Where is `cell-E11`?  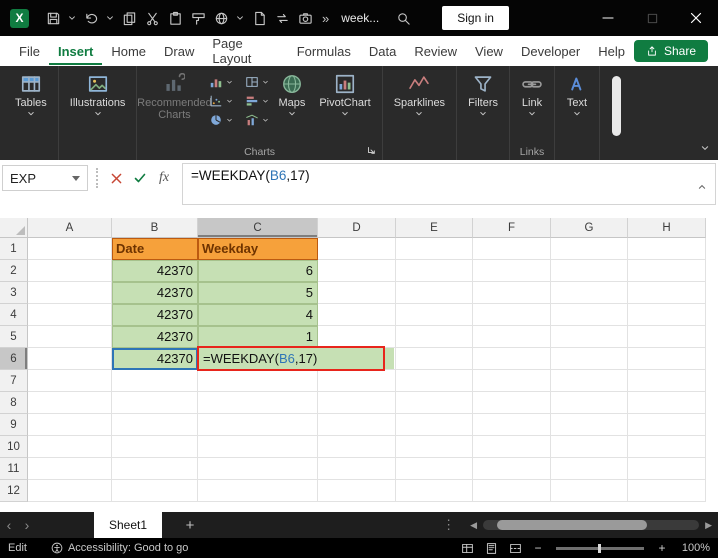 cell-E11 is located at coordinates (434, 469).